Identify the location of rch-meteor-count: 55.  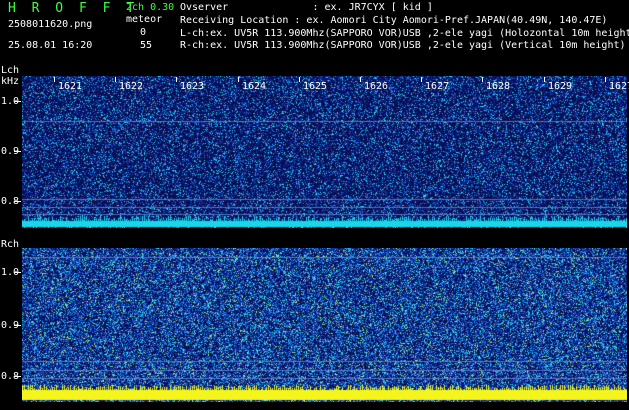
(146, 45).